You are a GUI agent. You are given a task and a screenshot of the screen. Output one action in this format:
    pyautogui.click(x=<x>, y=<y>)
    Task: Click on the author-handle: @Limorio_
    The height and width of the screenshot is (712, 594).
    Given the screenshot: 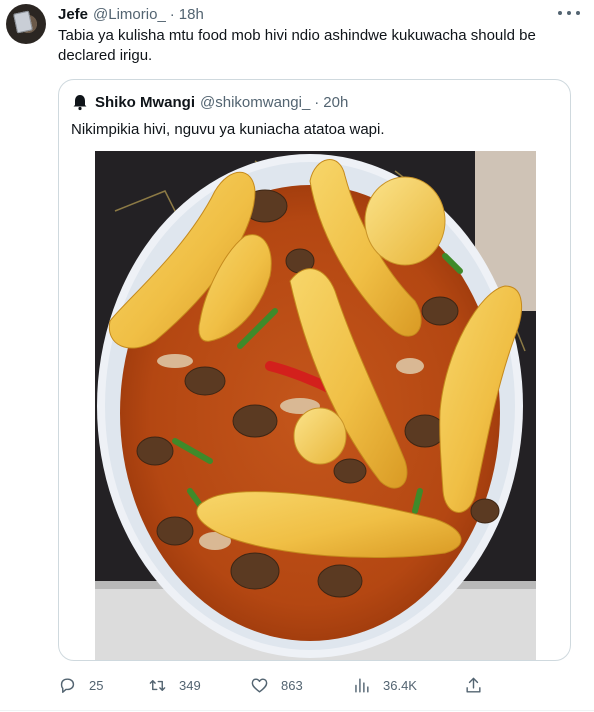 What is the action you would take?
    pyautogui.click(x=129, y=14)
    